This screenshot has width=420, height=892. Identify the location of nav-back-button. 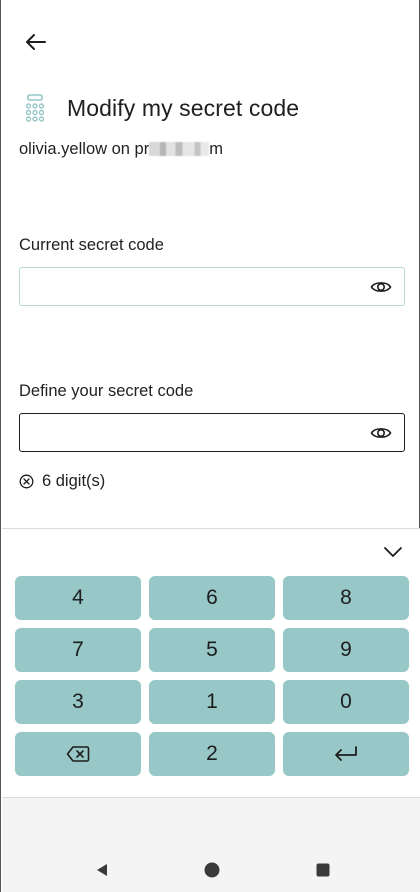
(102, 870).